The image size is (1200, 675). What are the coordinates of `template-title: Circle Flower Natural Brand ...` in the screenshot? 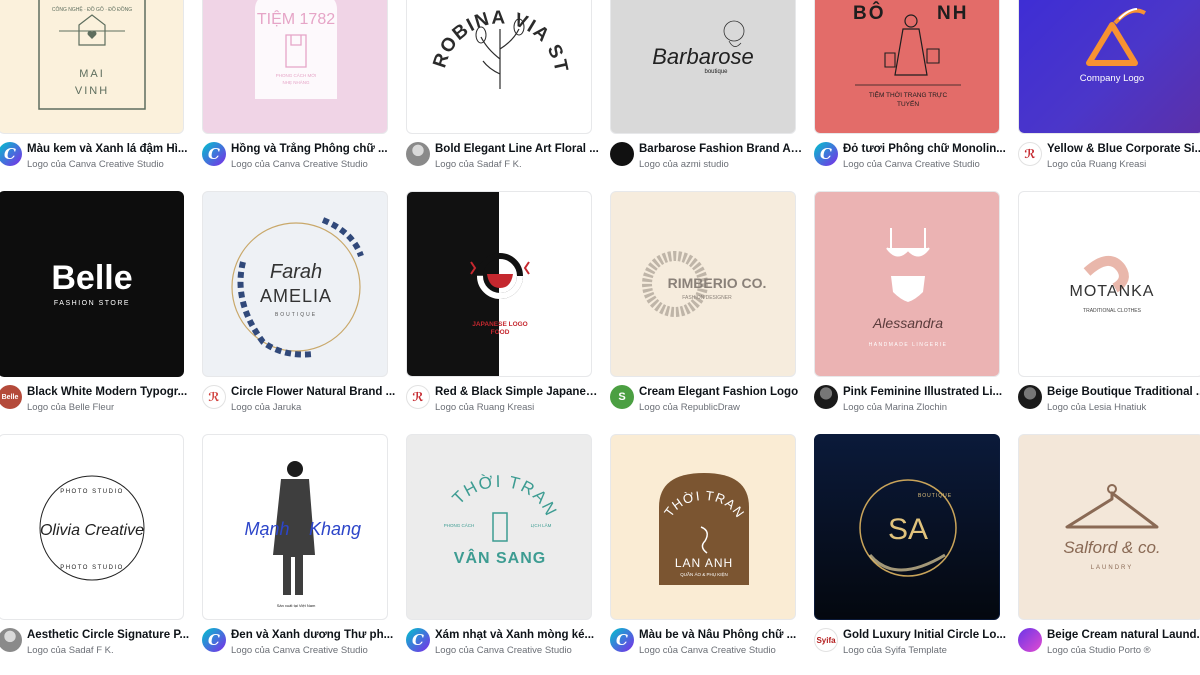 It's located at (313, 392).